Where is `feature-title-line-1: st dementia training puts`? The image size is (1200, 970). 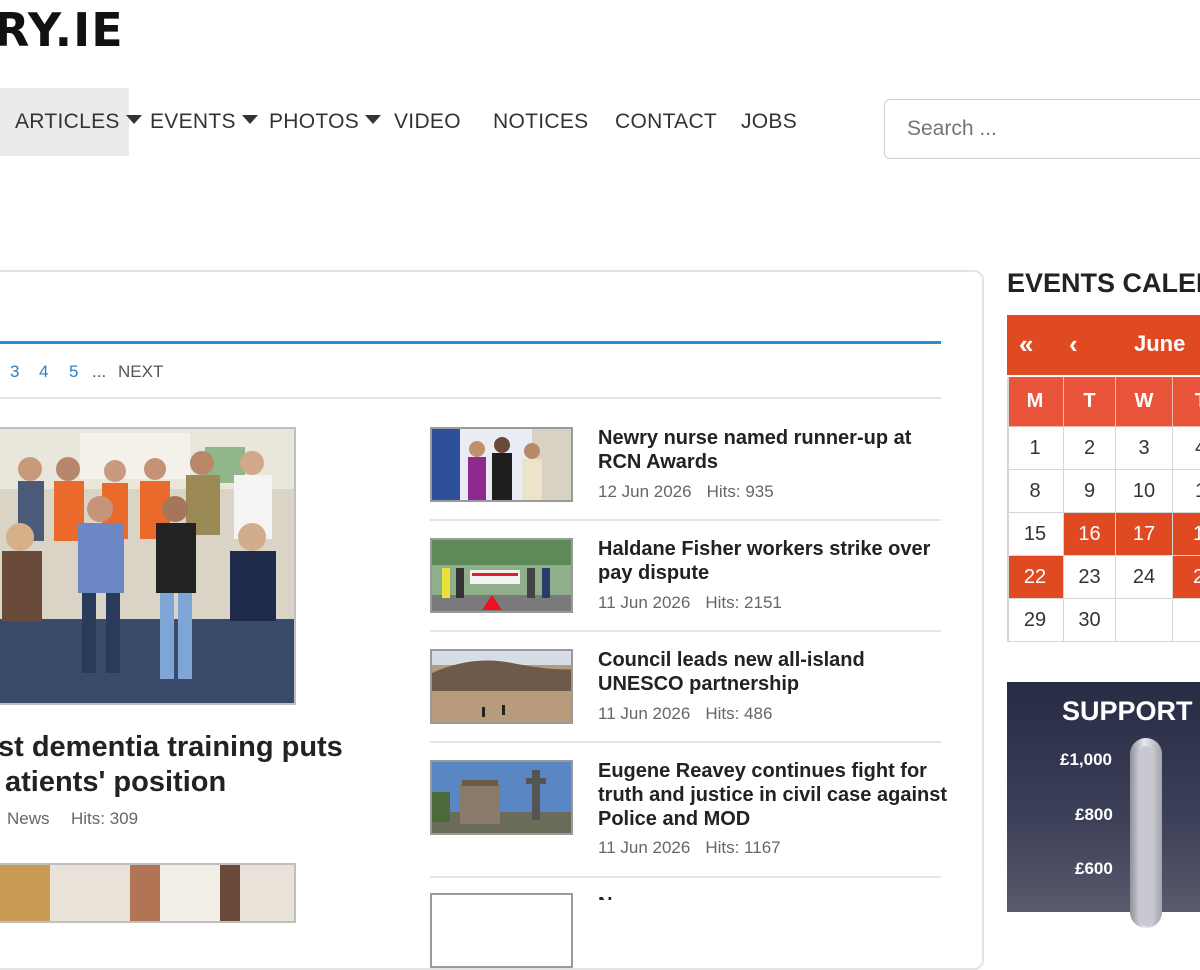
feature-title-line-1: st dementia training puts is located at coordinates (171, 747).